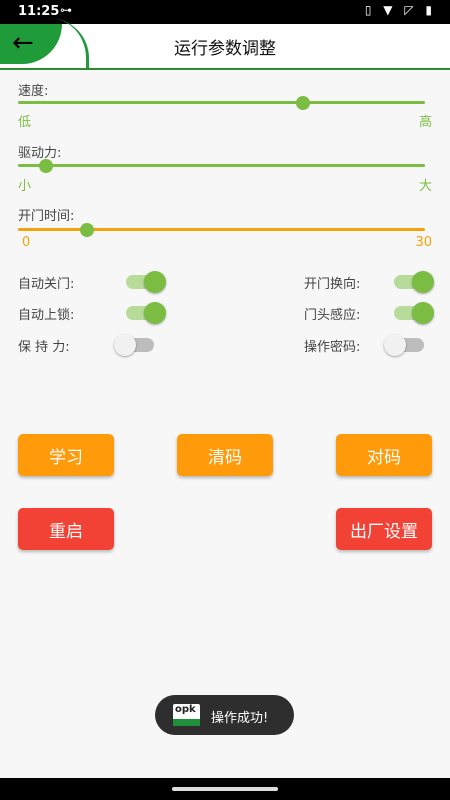  I want to click on open-time-min-label: 0, so click(26, 242).